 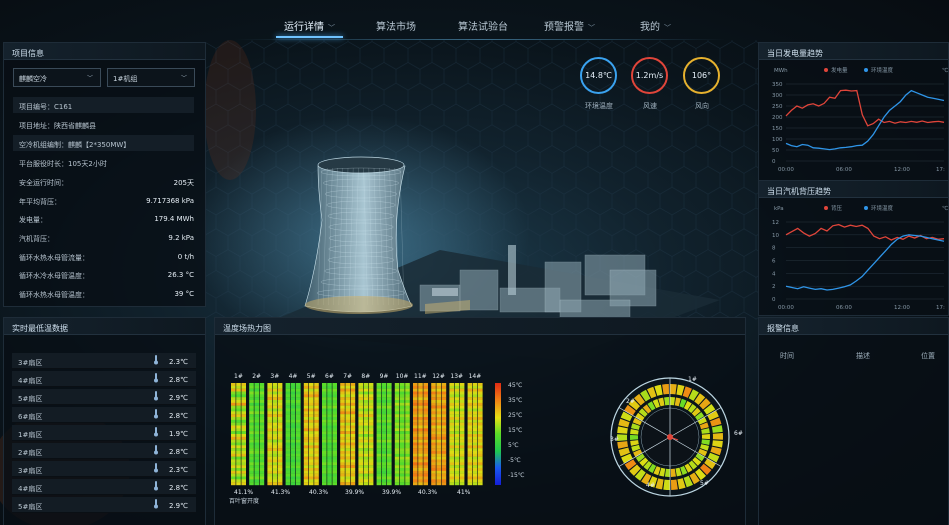 What do you see at coordinates (655, 25) in the screenshot?
I see `tab-mine: 我的 ﹀` at bounding box center [655, 25].